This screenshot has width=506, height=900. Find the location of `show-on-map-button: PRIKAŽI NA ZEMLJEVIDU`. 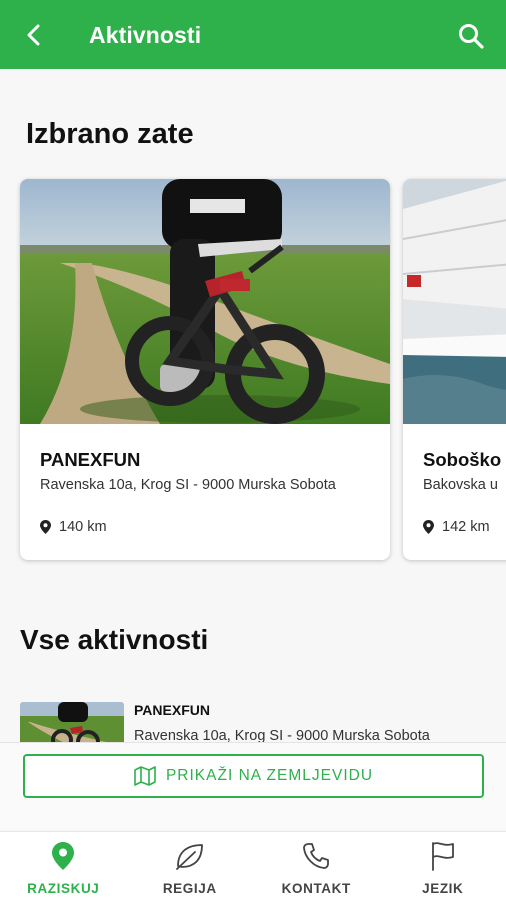

show-on-map-button: PRIKAŽI NA ZEMLJEVIDU is located at coordinates (253, 776).